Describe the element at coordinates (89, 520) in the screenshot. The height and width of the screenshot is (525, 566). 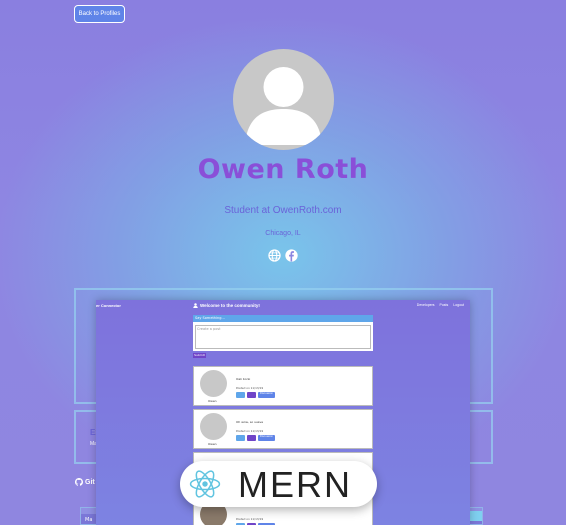
I see `repo-card-text: Ma` at that location.